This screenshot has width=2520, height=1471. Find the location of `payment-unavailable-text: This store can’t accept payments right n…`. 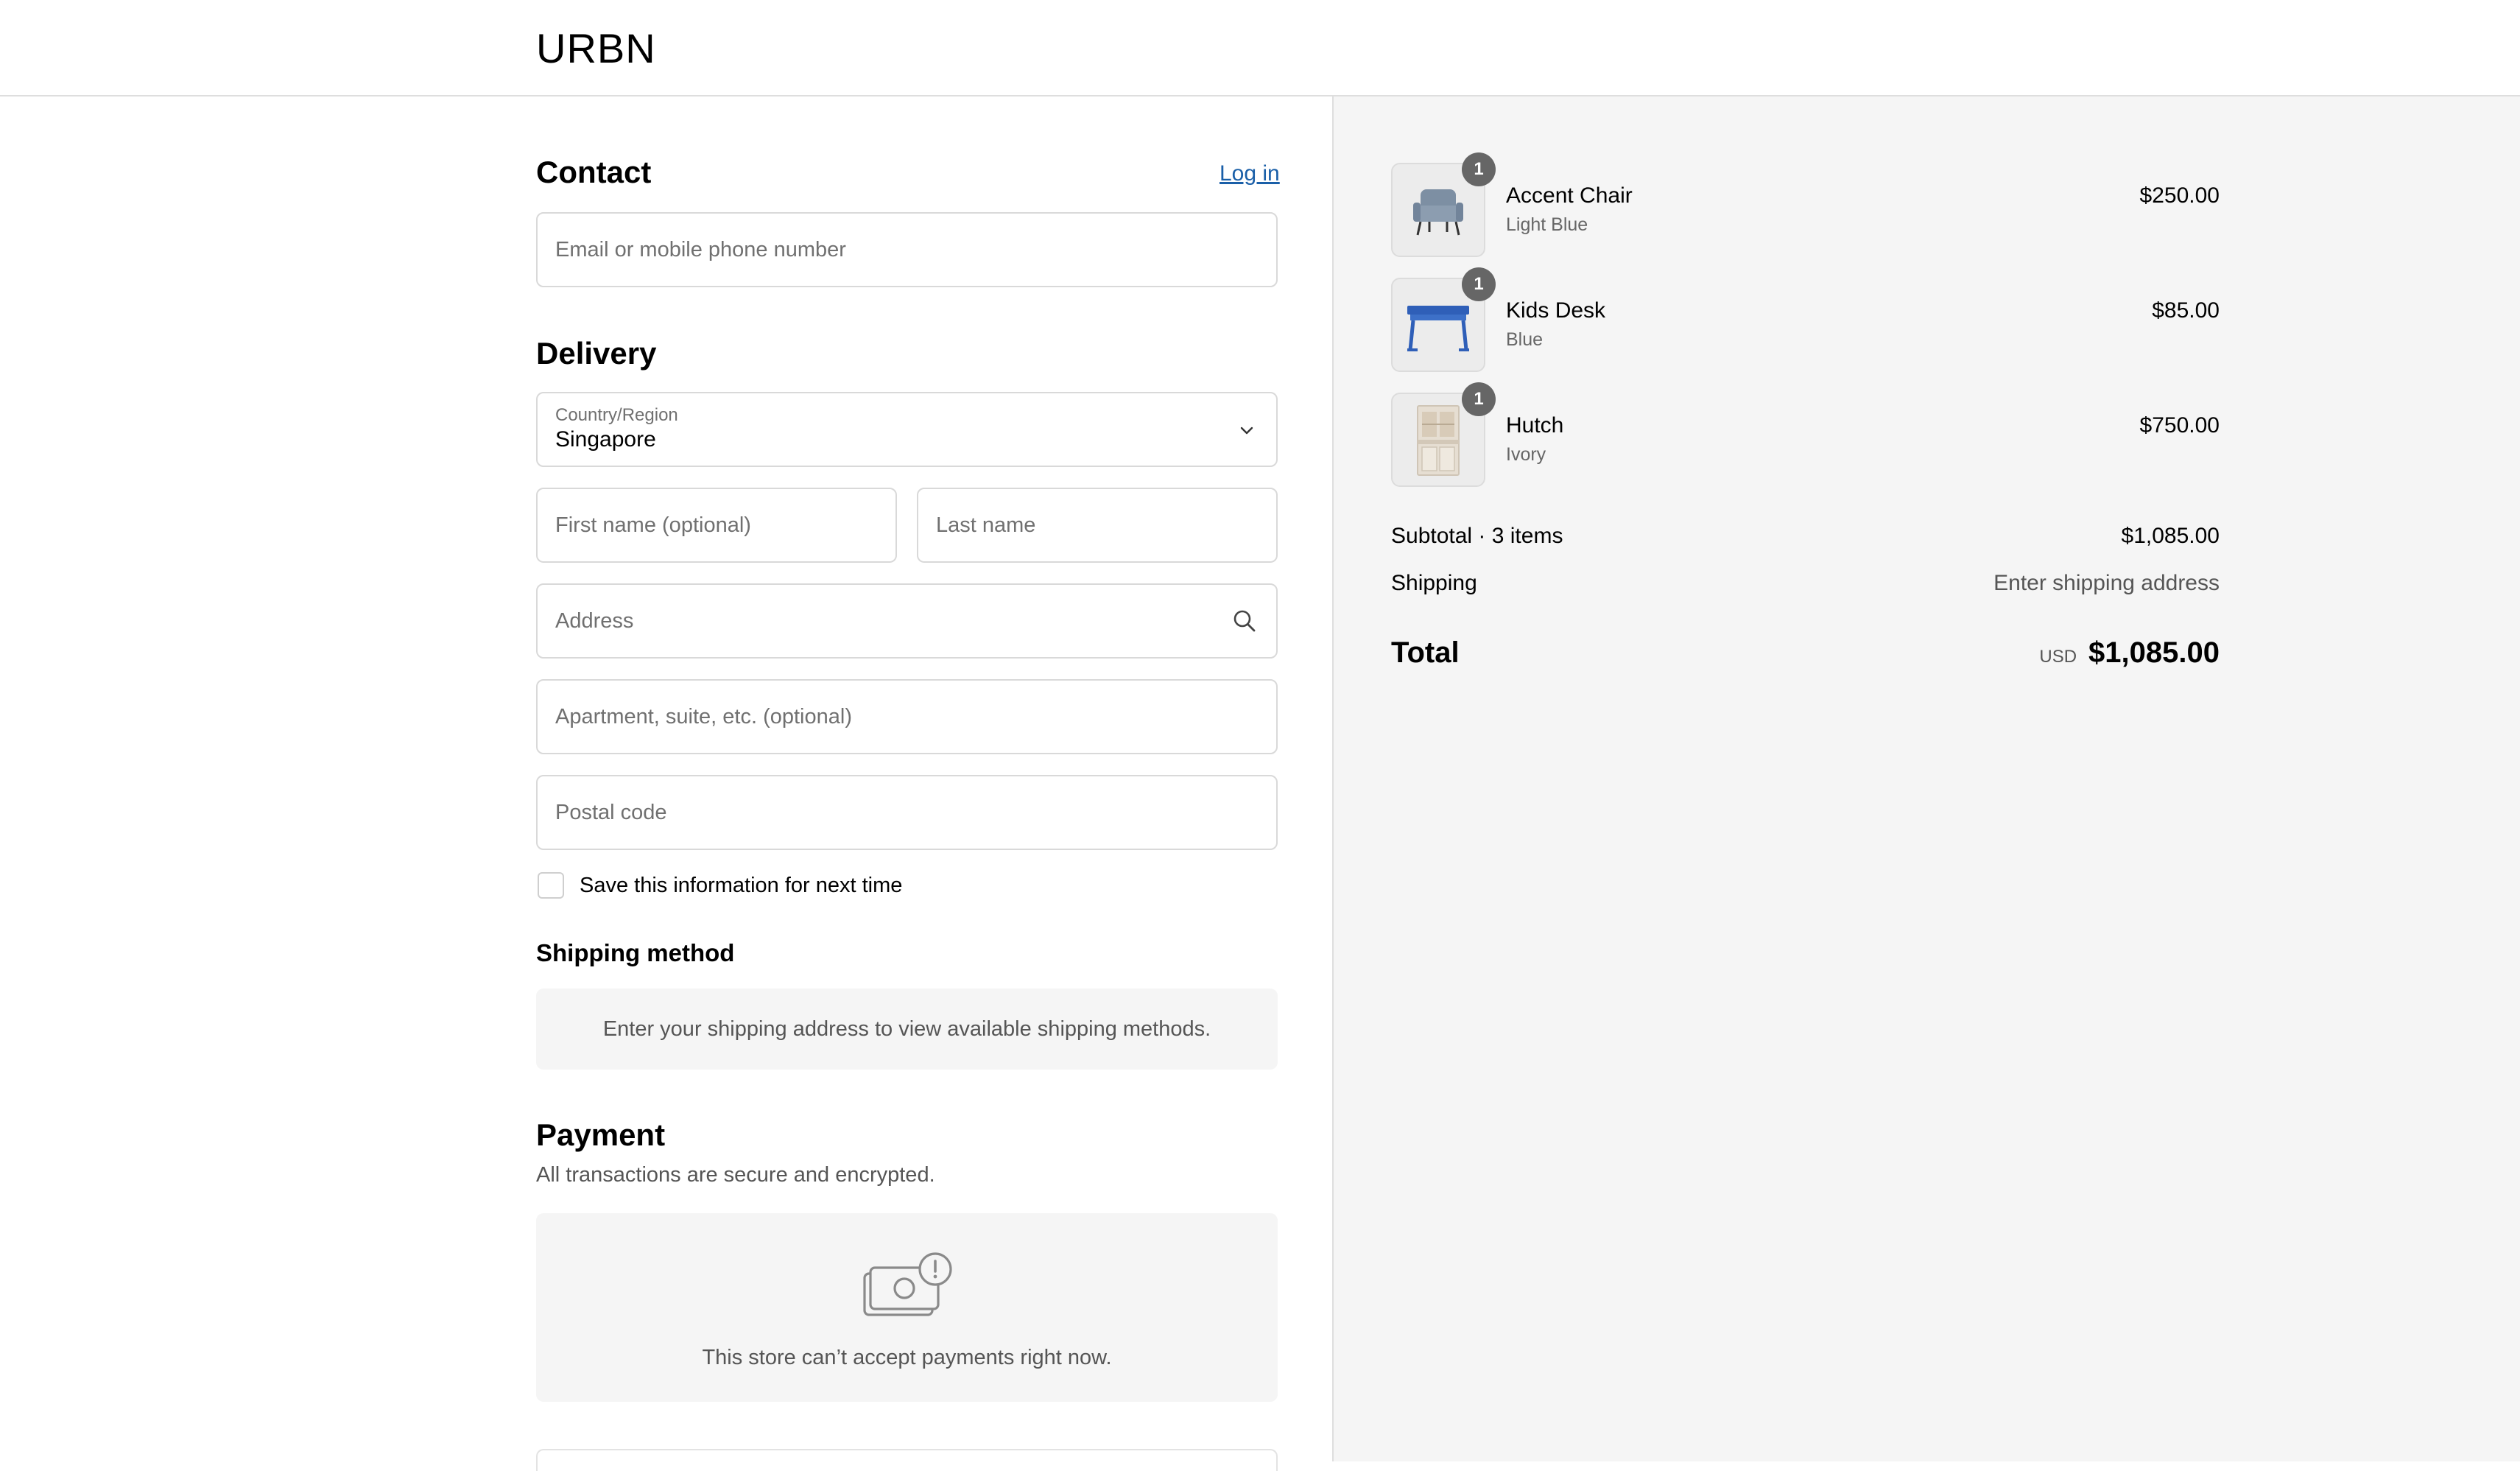

payment-unavailable-text: This store can’t accept payments right n… is located at coordinates (907, 1357).